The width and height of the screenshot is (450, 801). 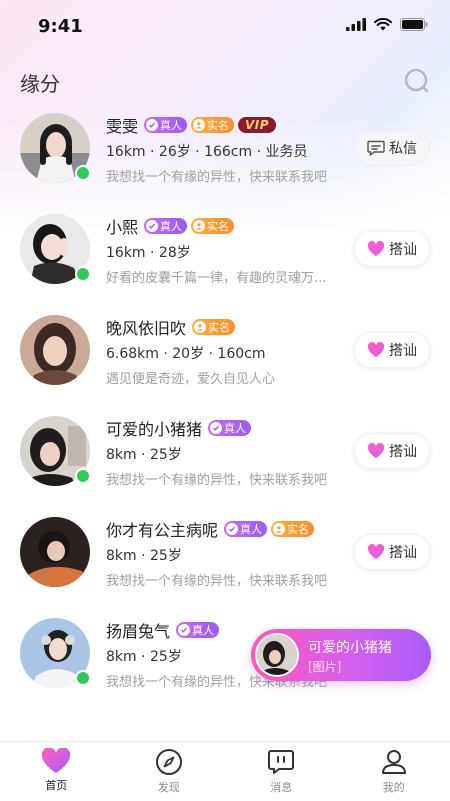 I want to click on status-bar: 9:41, so click(x=225, y=27).